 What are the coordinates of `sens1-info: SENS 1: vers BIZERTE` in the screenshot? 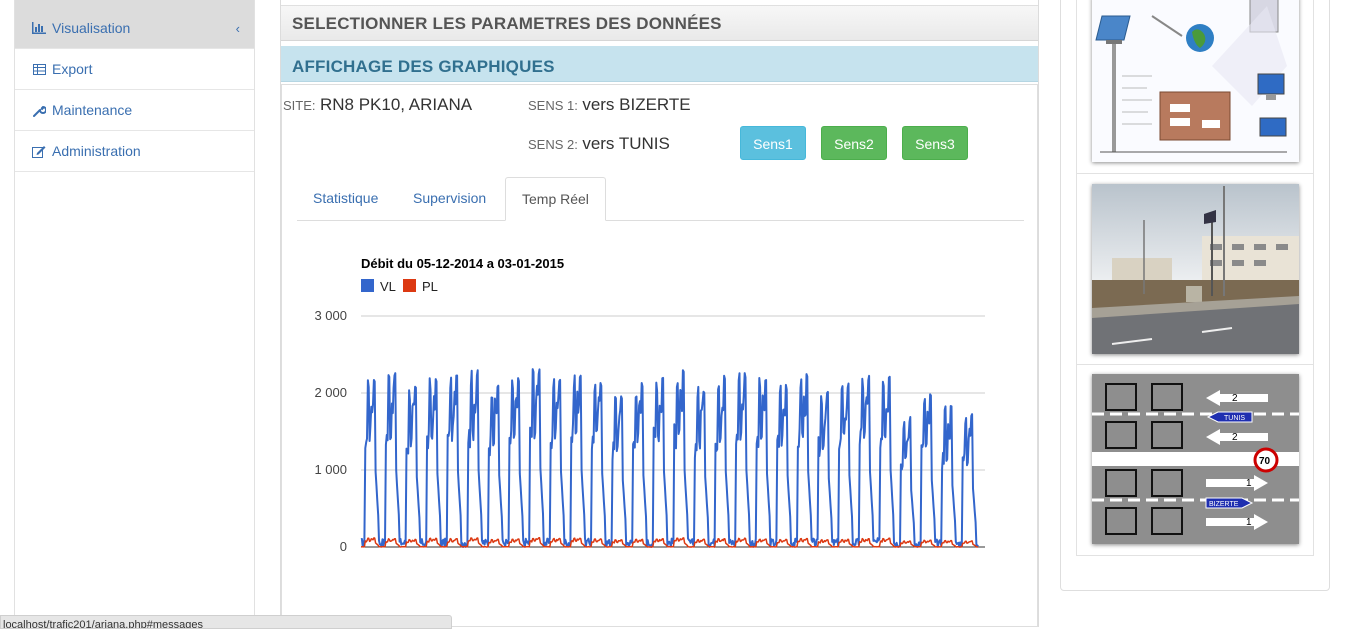 It's located at (609, 105).